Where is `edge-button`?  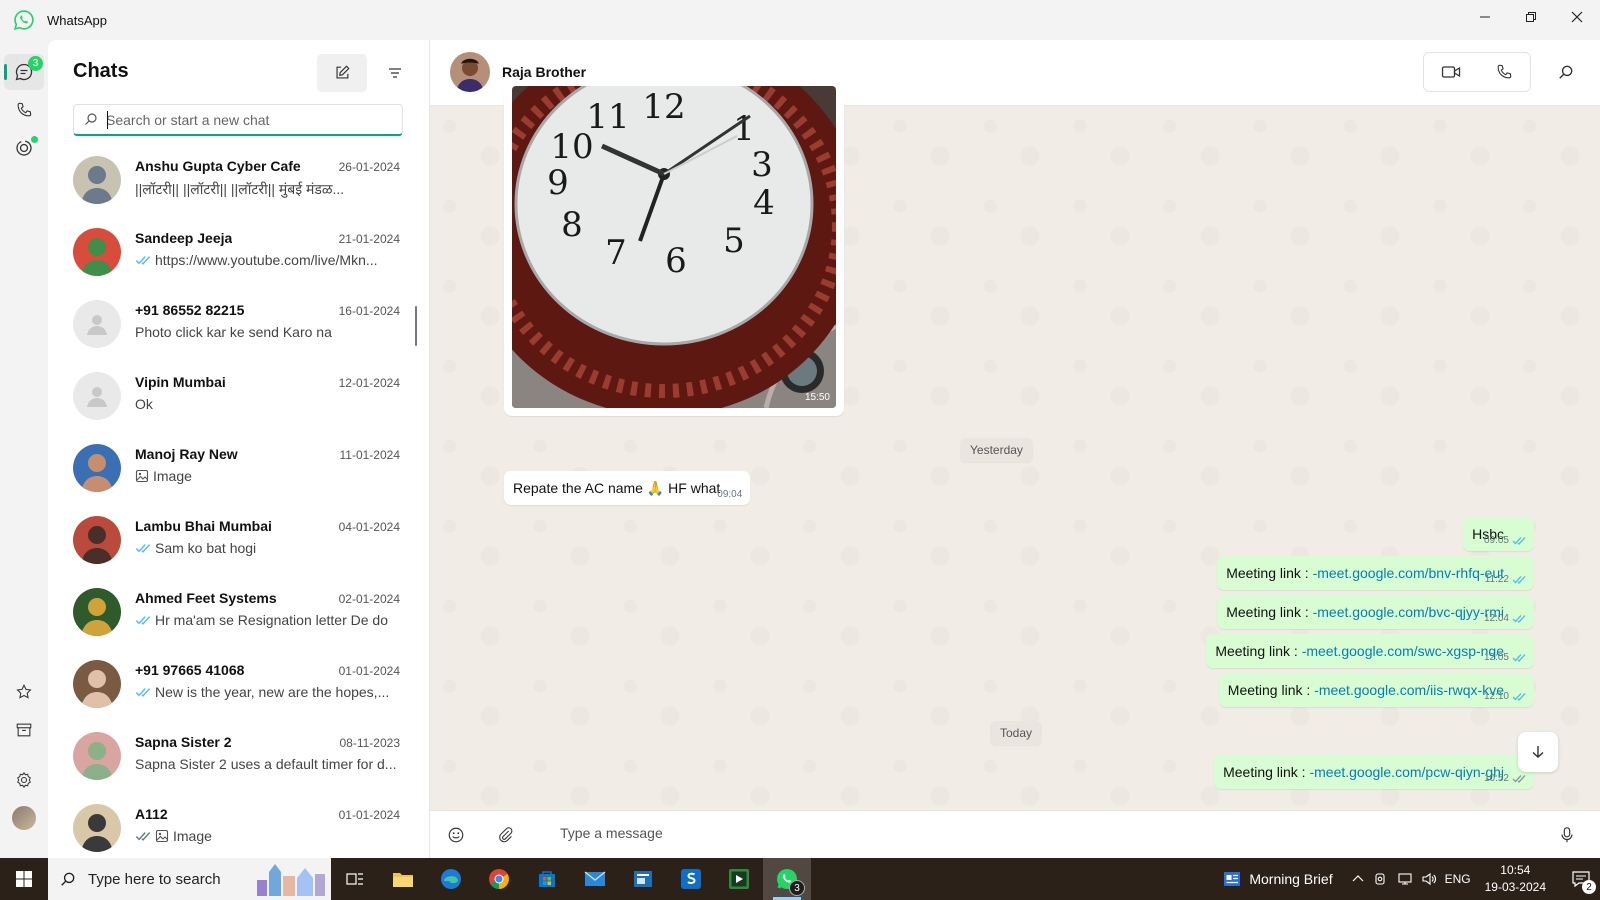
edge-button is located at coordinates (451, 879).